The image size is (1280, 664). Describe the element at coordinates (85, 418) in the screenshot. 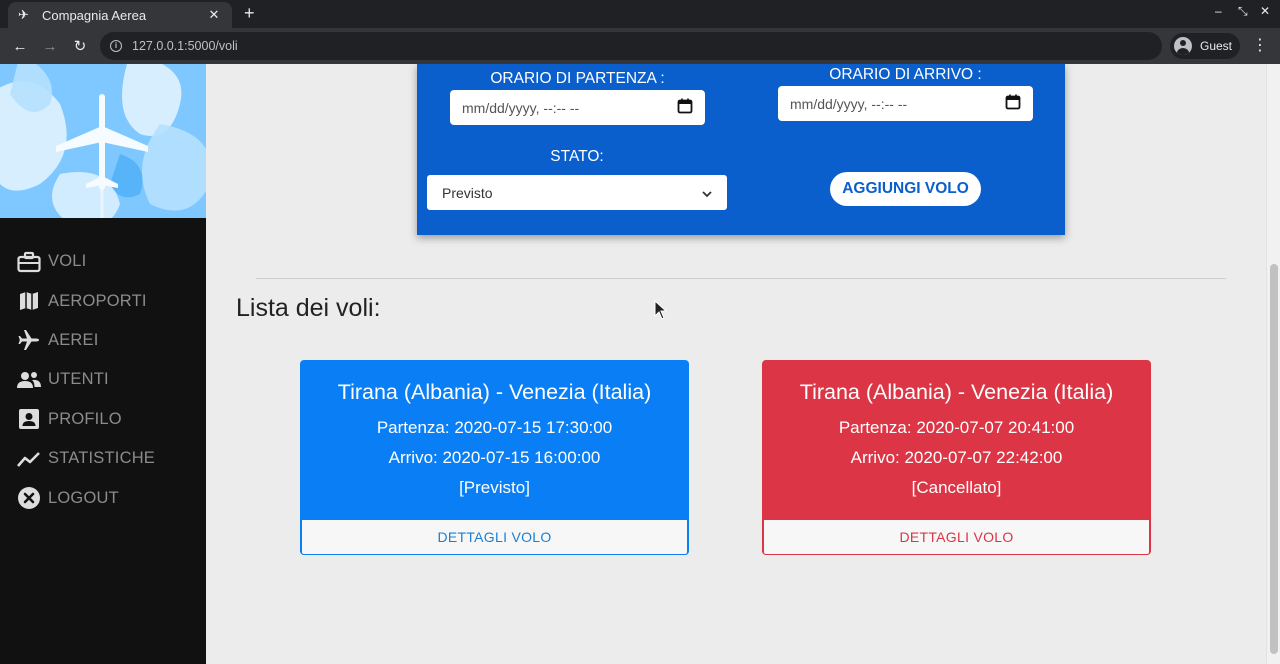

I see `sidebar-item-label: PROFILO` at that location.